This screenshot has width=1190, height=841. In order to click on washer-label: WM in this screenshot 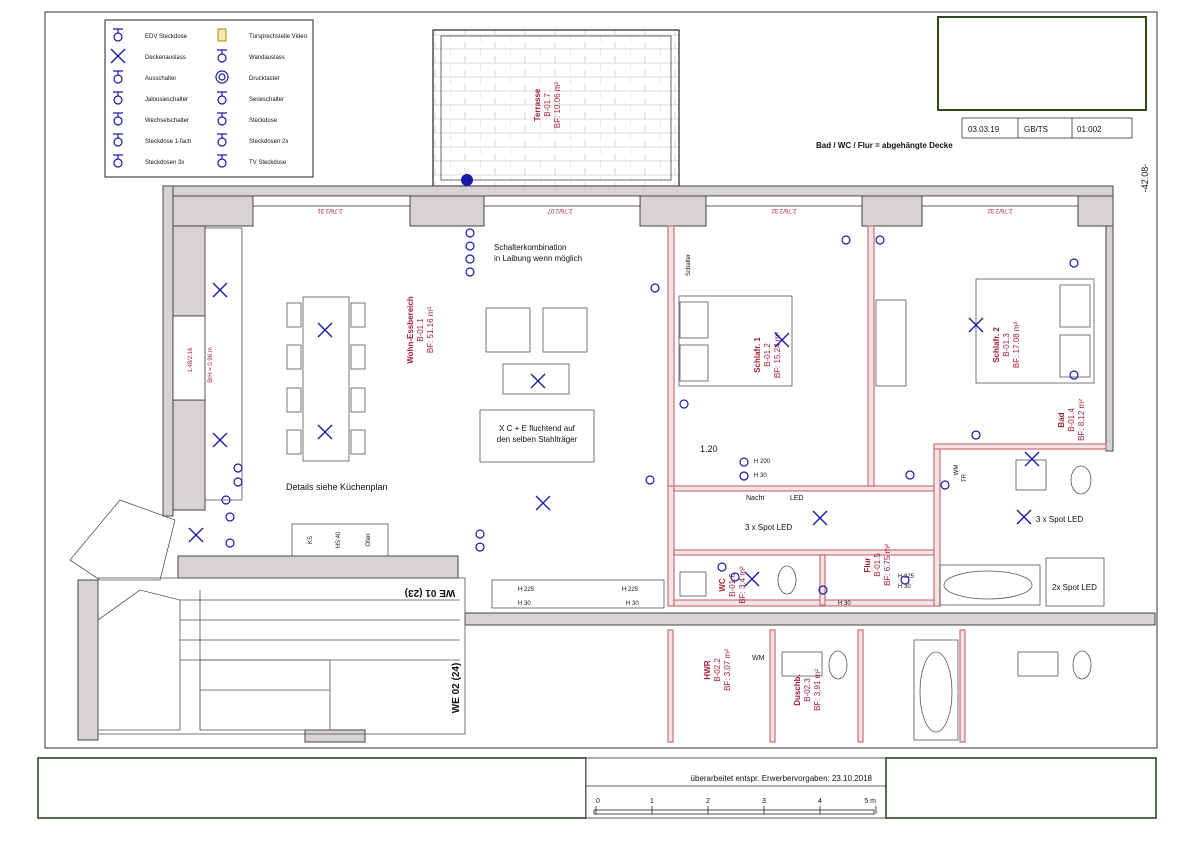, I will do `click(758, 658)`.